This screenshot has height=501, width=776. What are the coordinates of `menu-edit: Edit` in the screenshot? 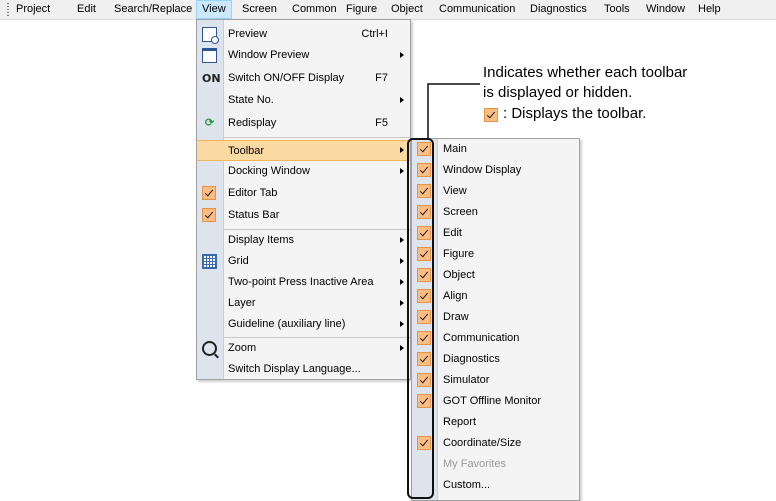 It's located at (86, 9).